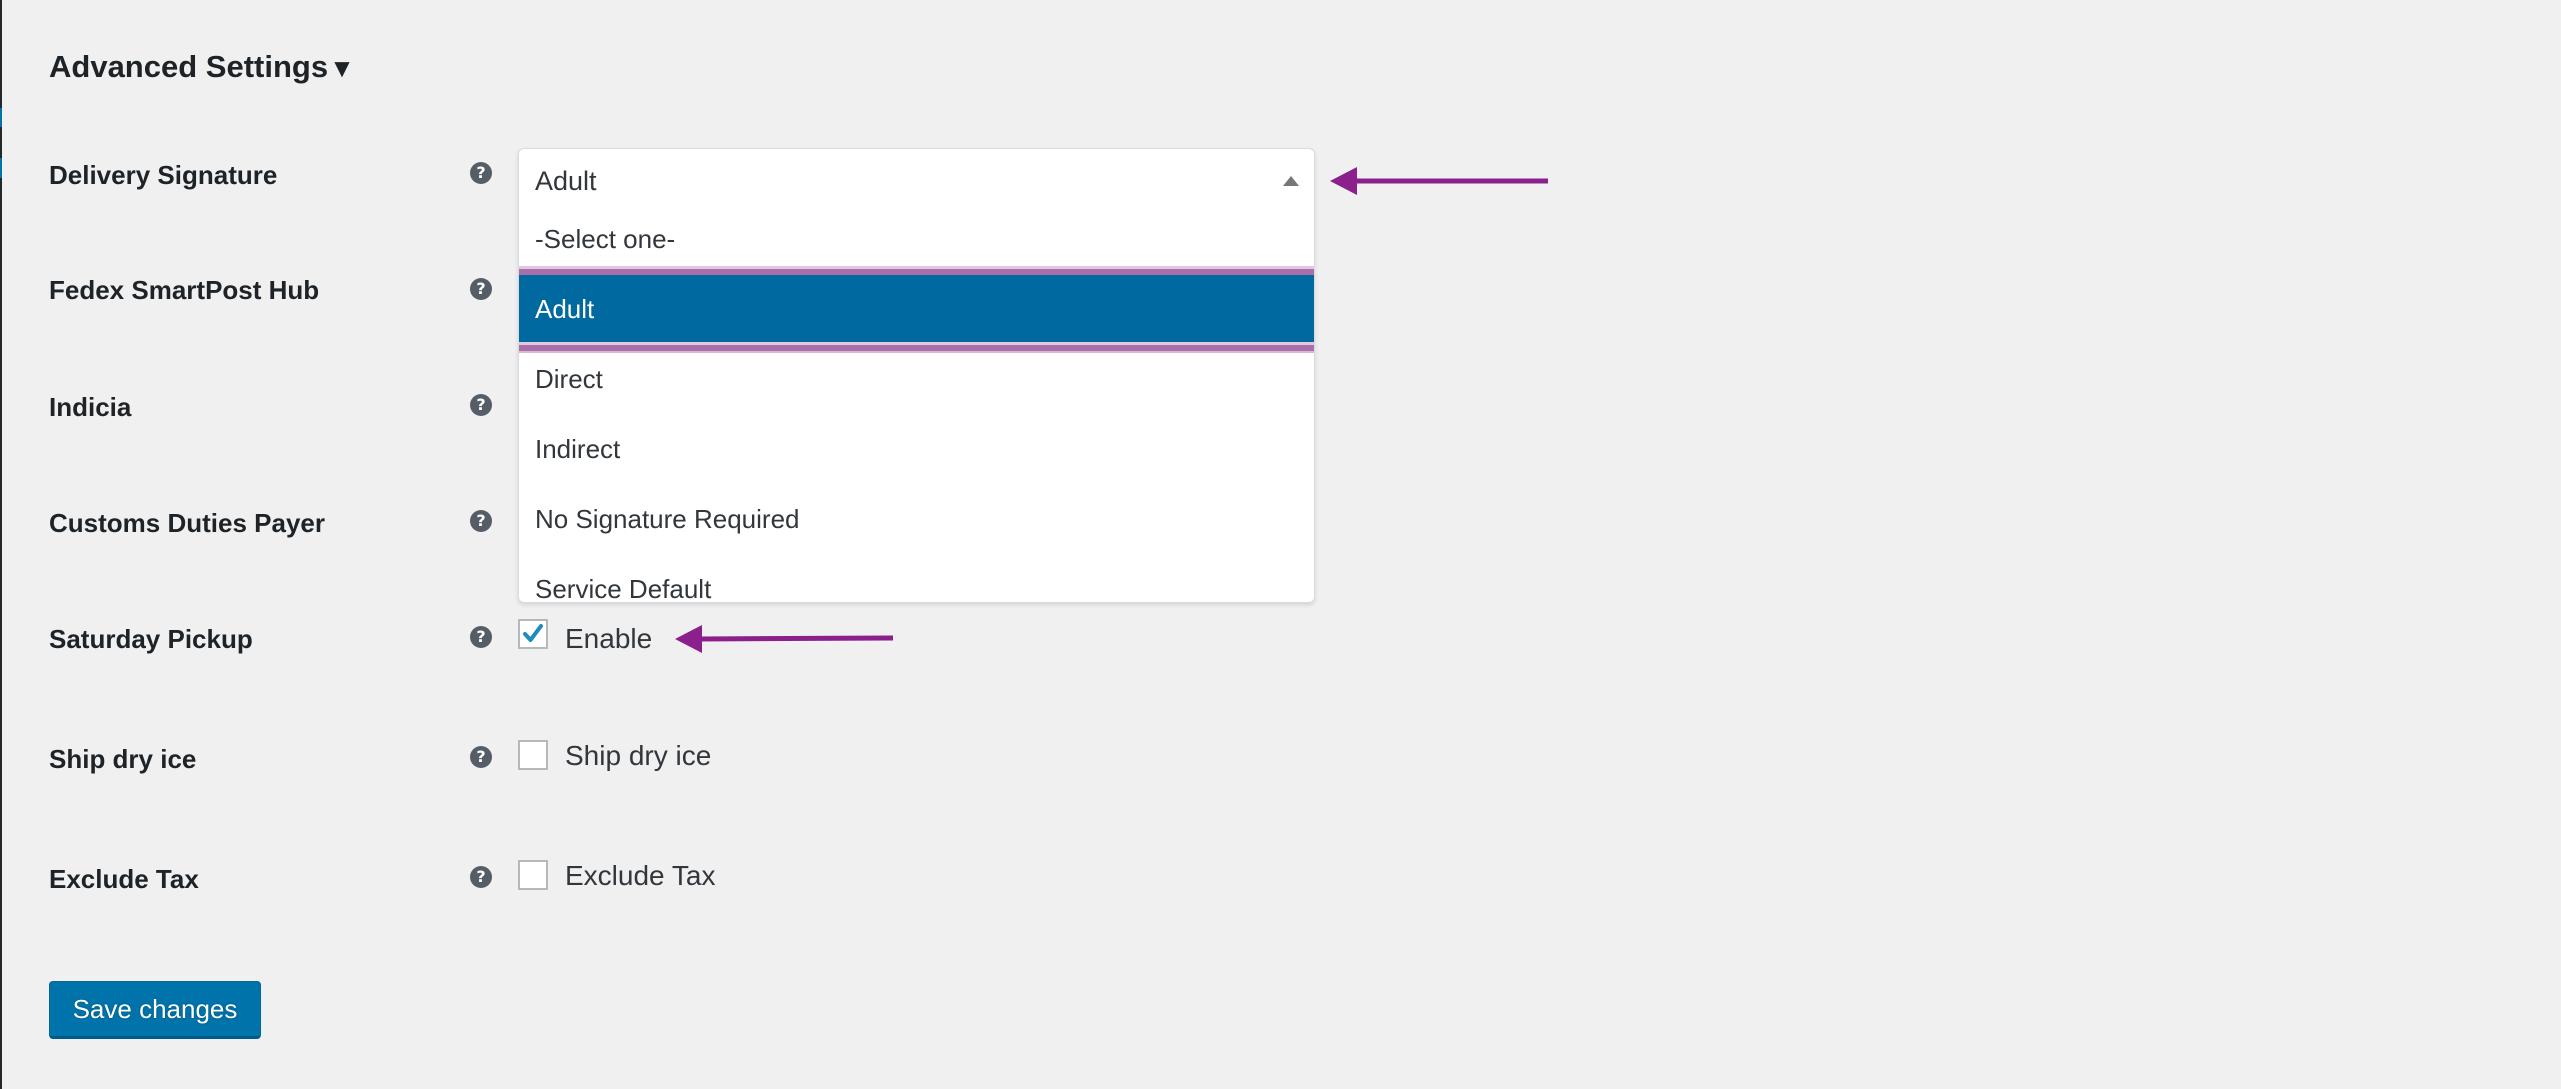  What do you see at coordinates (640, 876) in the screenshot?
I see `exclude-tax-checkbox-label: Exclude Tax` at bounding box center [640, 876].